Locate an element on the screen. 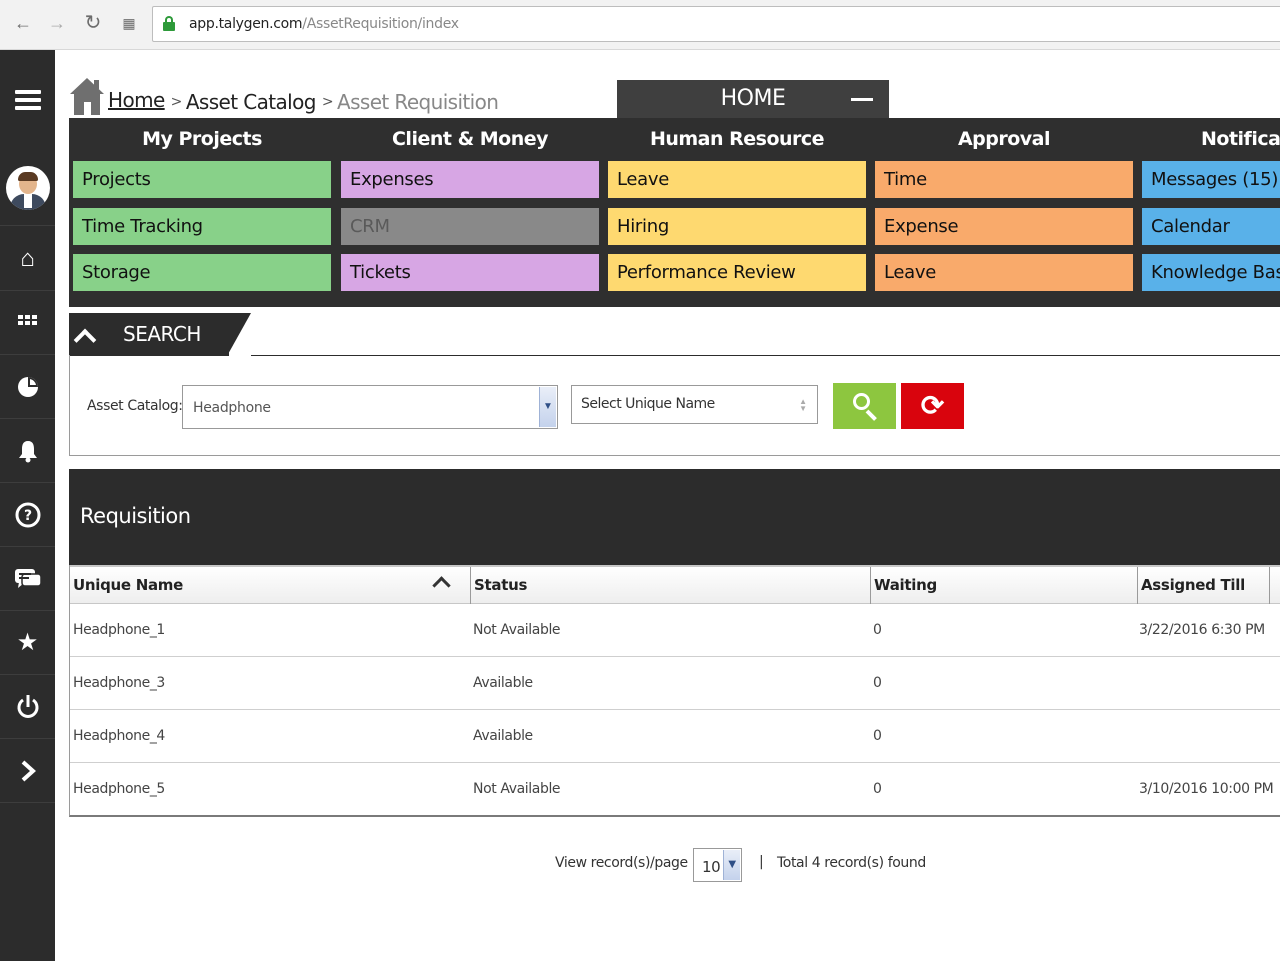  pie-chart-icon is located at coordinates (27, 387).